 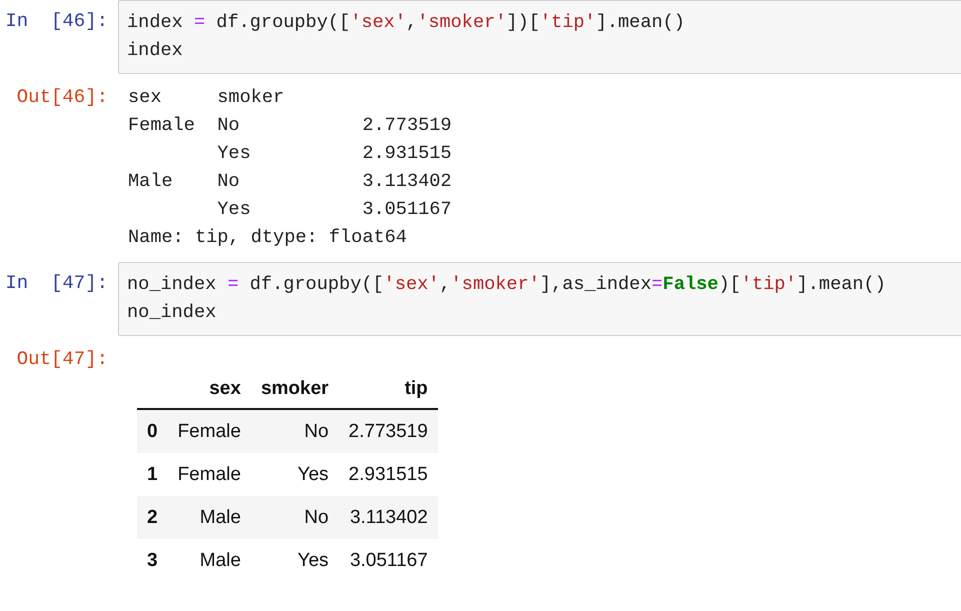 What do you see at coordinates (62, 358) in the screenshot?
I see `output-prompt: Out[47]:` at bounding box center [62, 358].